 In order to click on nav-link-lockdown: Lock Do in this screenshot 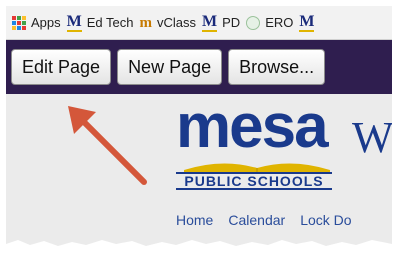, I will do `click(325, 220)`.